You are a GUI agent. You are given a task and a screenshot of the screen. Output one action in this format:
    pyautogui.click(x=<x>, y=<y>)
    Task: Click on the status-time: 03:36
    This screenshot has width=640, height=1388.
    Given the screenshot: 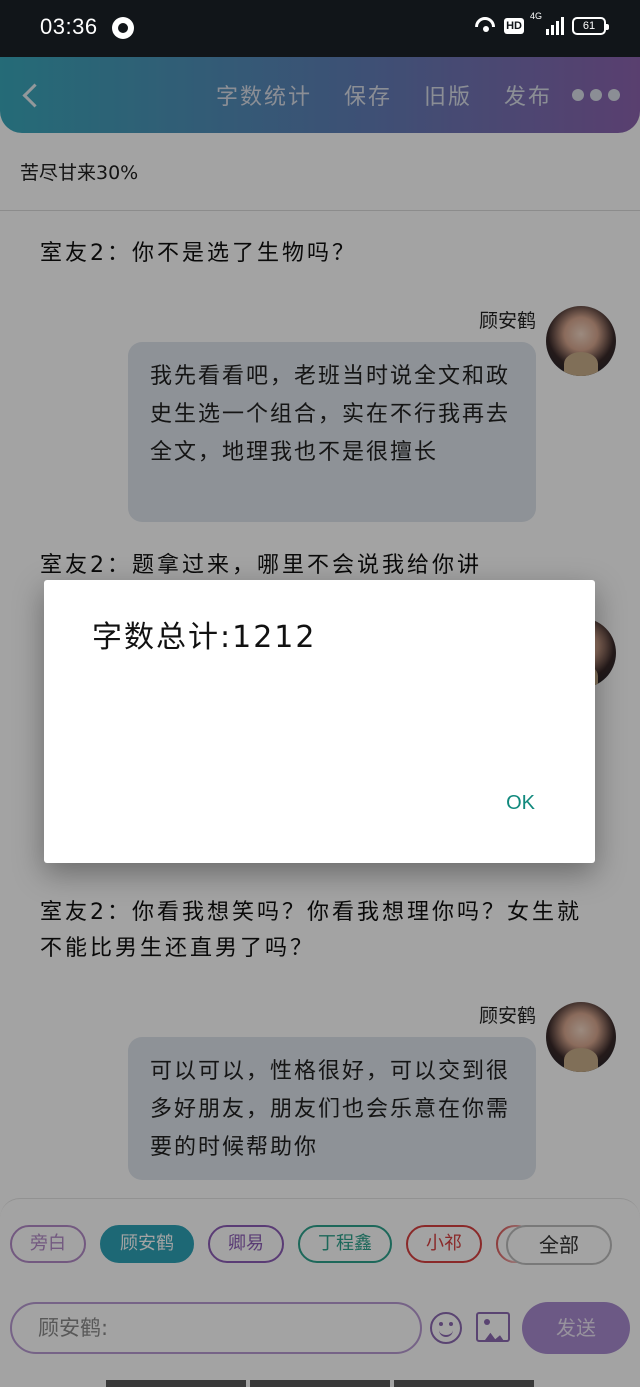 What is the action you would take?
    pyautogui.click(x=69, y=26)
    